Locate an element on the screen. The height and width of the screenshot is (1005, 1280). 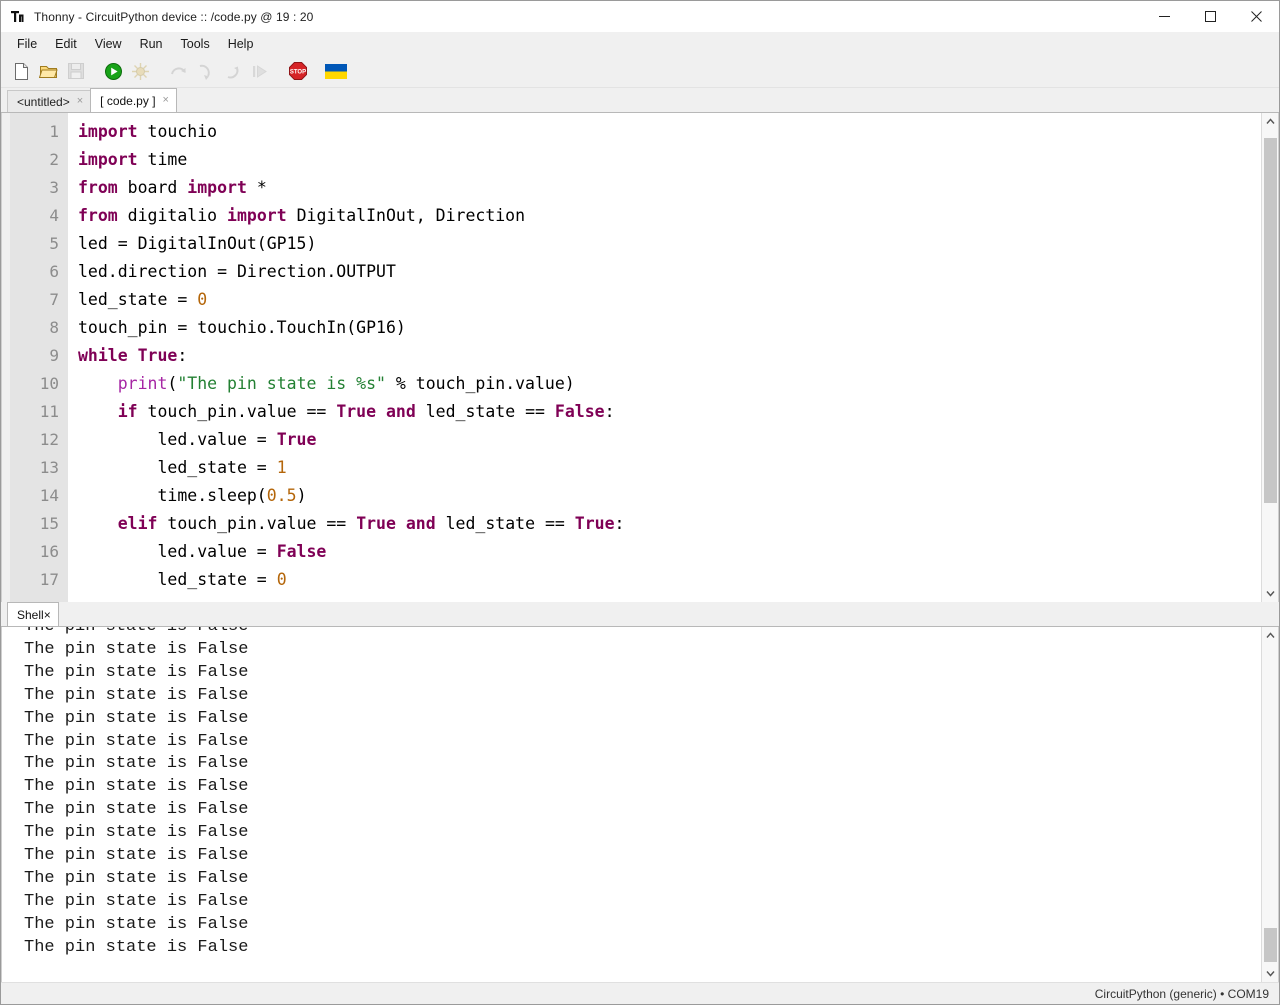
code-token: * is located at coordinates (256, 187).